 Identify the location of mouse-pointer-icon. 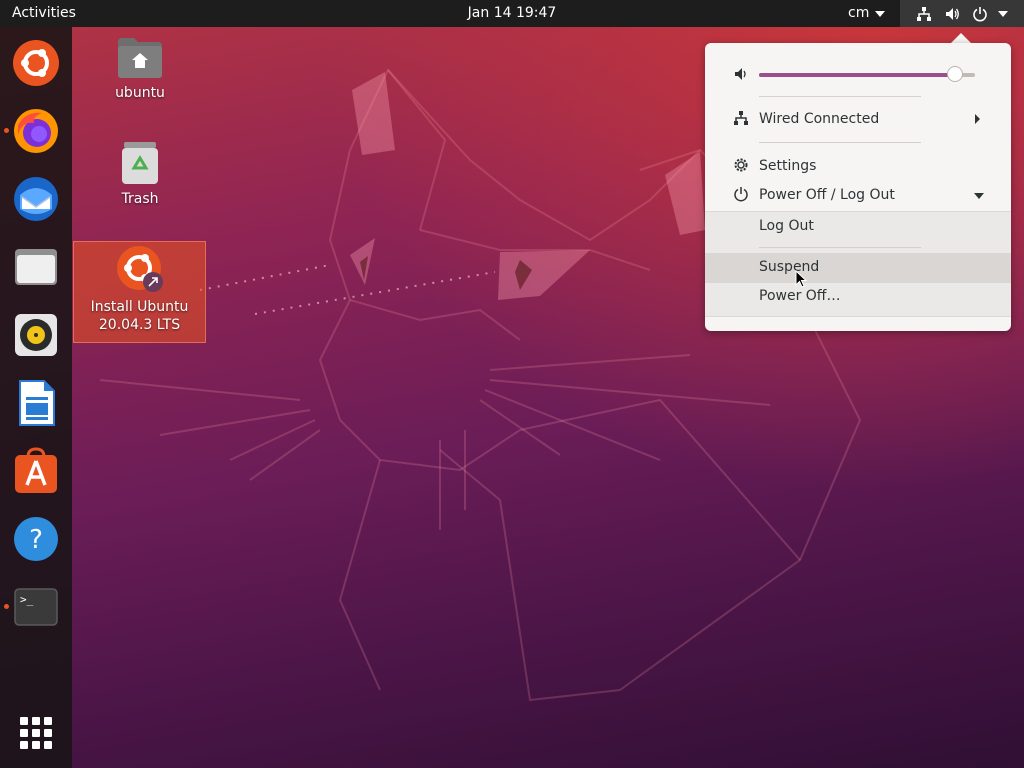
(801, 279).